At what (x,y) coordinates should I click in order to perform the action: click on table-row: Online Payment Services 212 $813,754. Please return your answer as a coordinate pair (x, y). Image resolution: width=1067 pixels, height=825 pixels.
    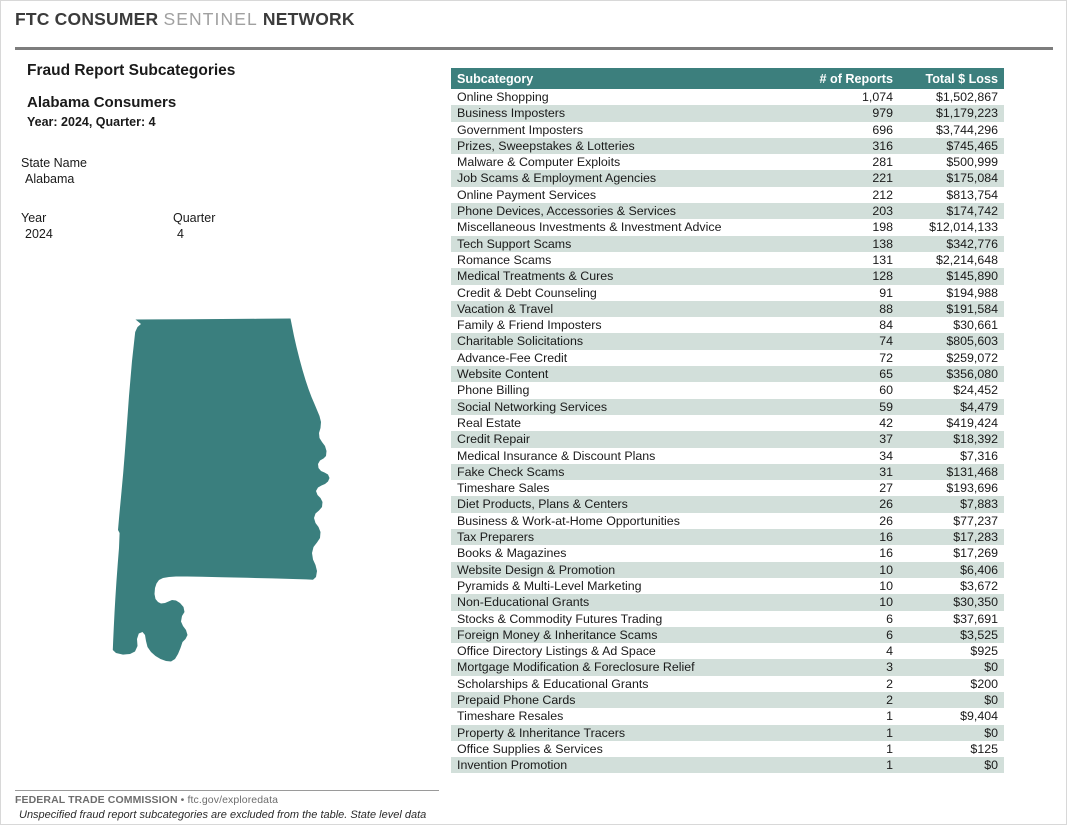
    Looking at the image, I should click on (727, 195).